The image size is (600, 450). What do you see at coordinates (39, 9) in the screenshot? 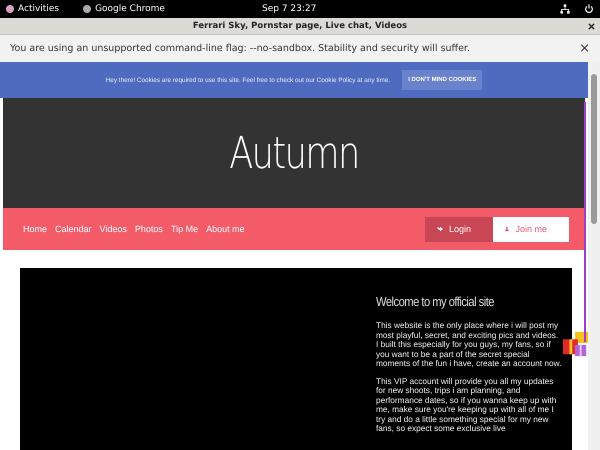
I see `activities-button: Activities` at bounding box center [39, 9].